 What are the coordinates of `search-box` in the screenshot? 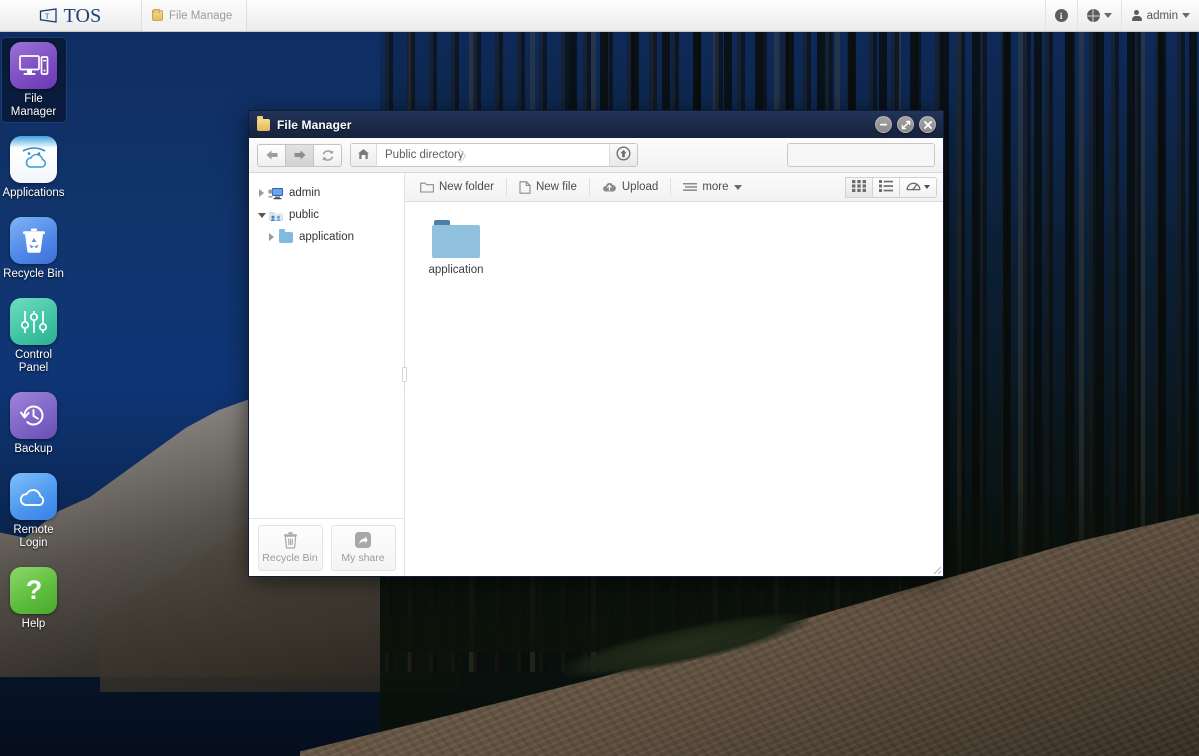 It's located at (861, 155).